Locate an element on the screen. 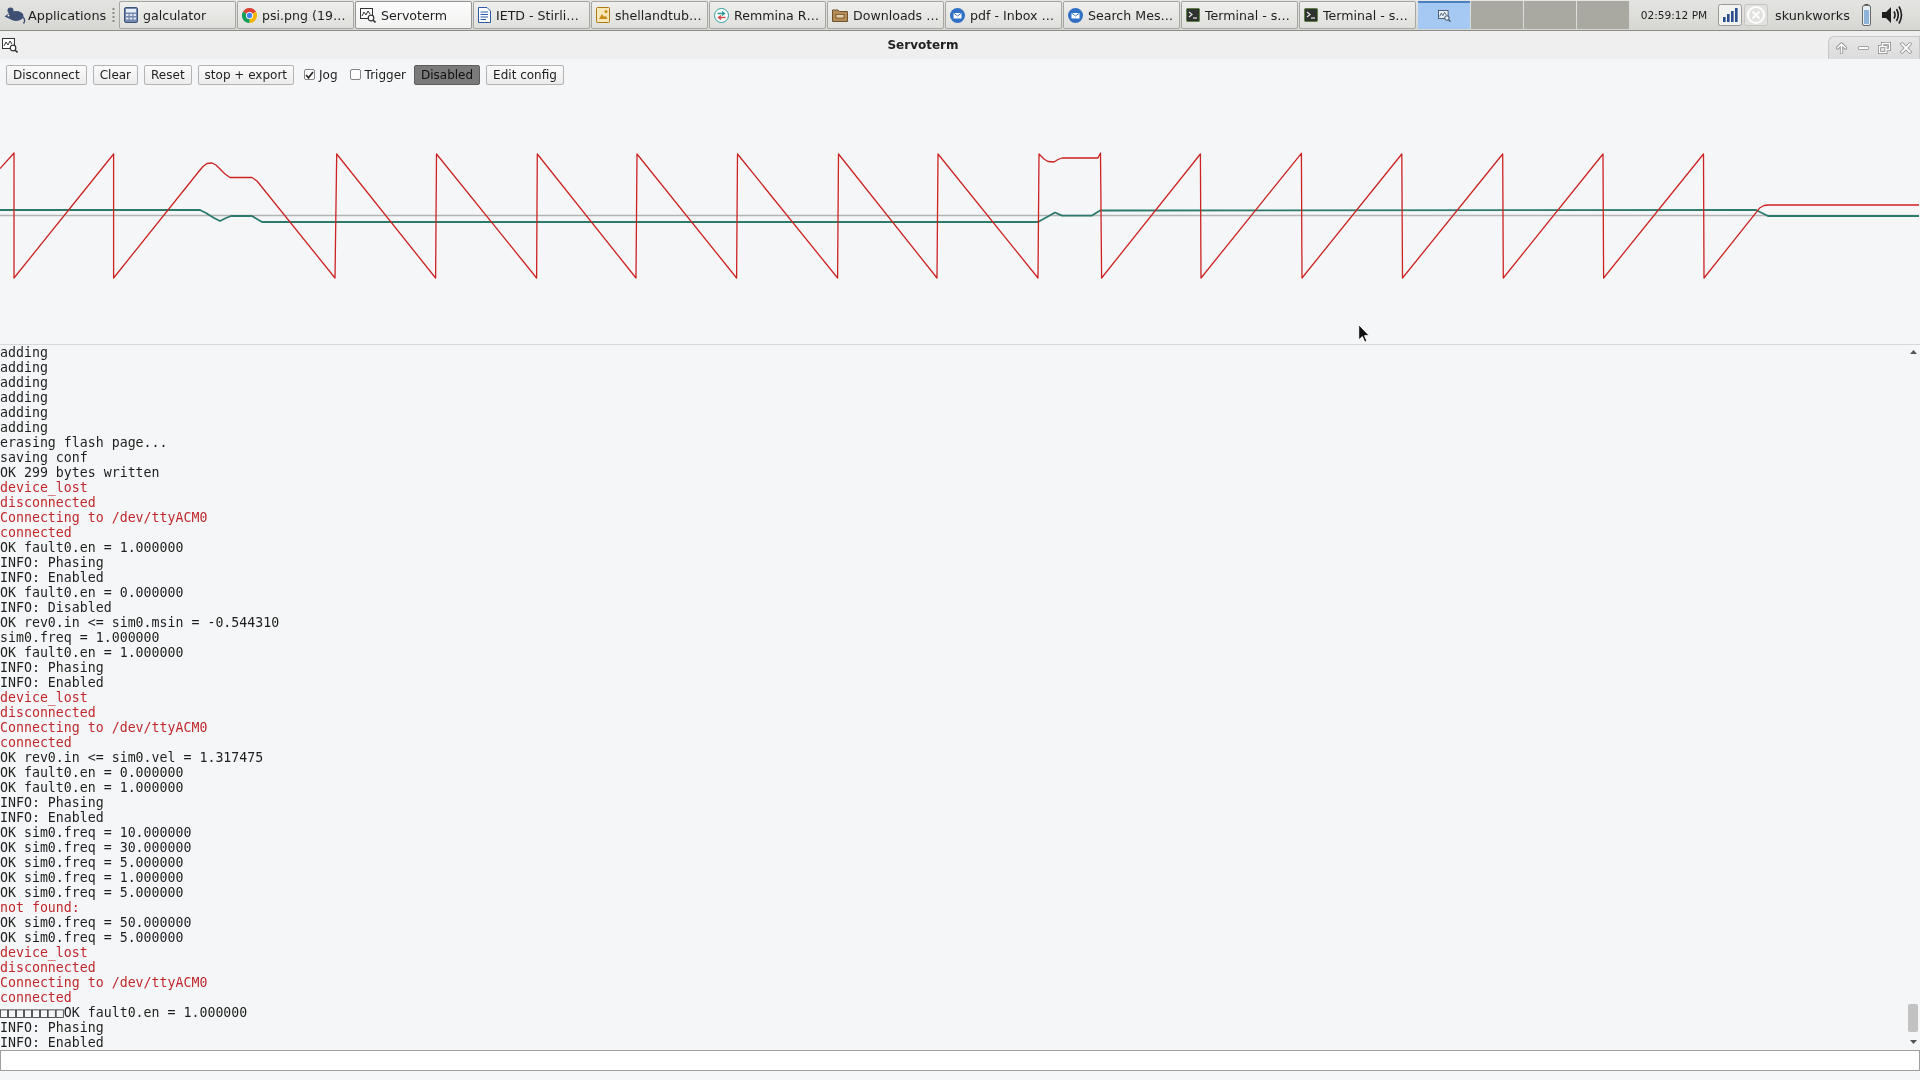  log-line: OK rev0.in <= sim0.vel = 1.317475 is located at coordinates (132, 757).